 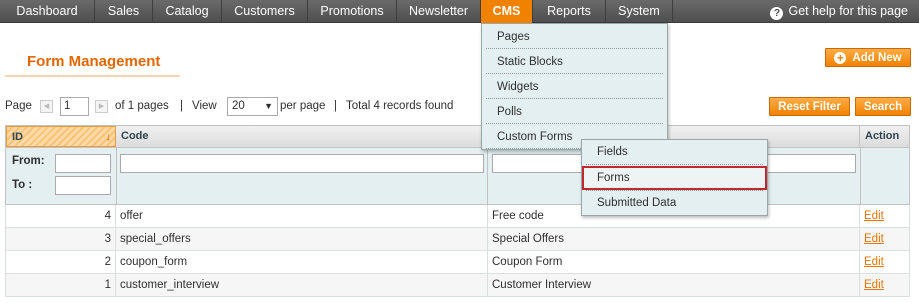 What do you see at coordinates (674, 285) in the screenshot?
I see `row-title: Customer Interview` at bounding box center [674, 285].